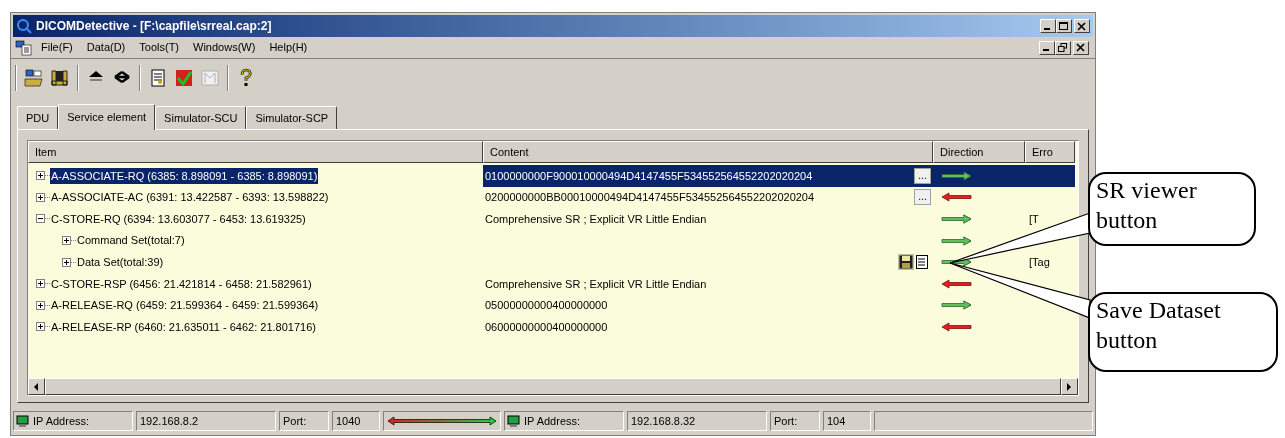 The image size is (1285, 438). What do you see at coordinates (979, 152) in the screenshot?
I see `column-header: Direction` at bounding box center [979, 152].